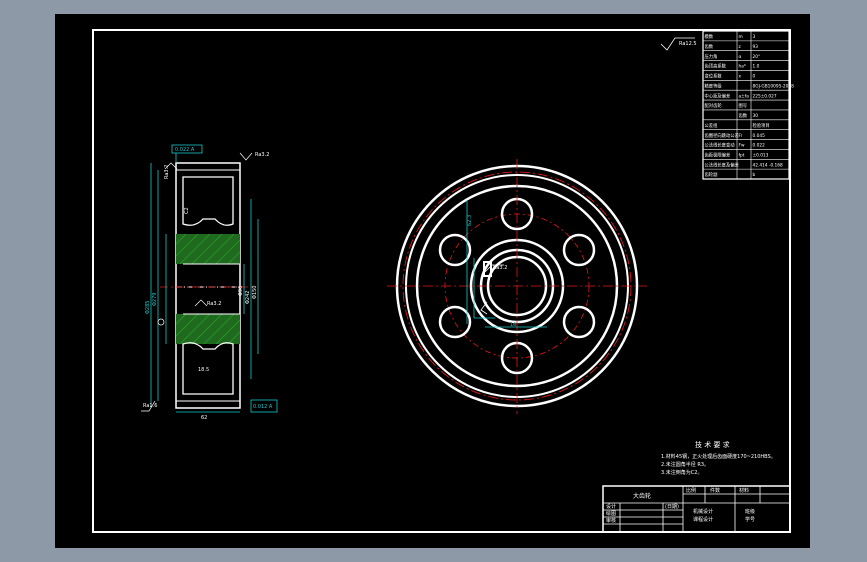 The width and height of the screenshot is (867, 562). I want to click on rough-c: Ra3.2, so click(167, 172).